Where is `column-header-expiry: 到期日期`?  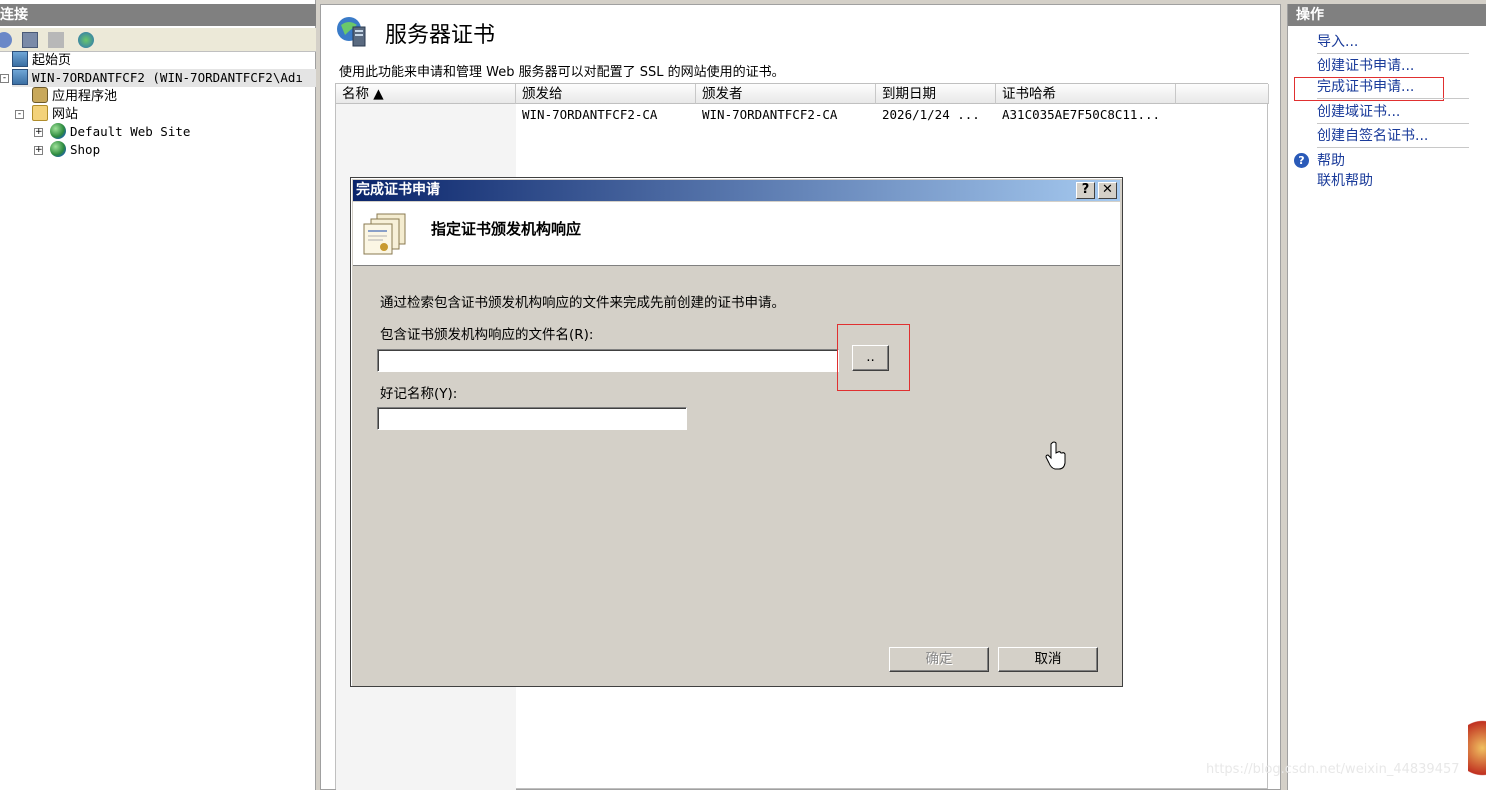
column-header-expiry: 到期日期 is located at coordinates (936, 94).